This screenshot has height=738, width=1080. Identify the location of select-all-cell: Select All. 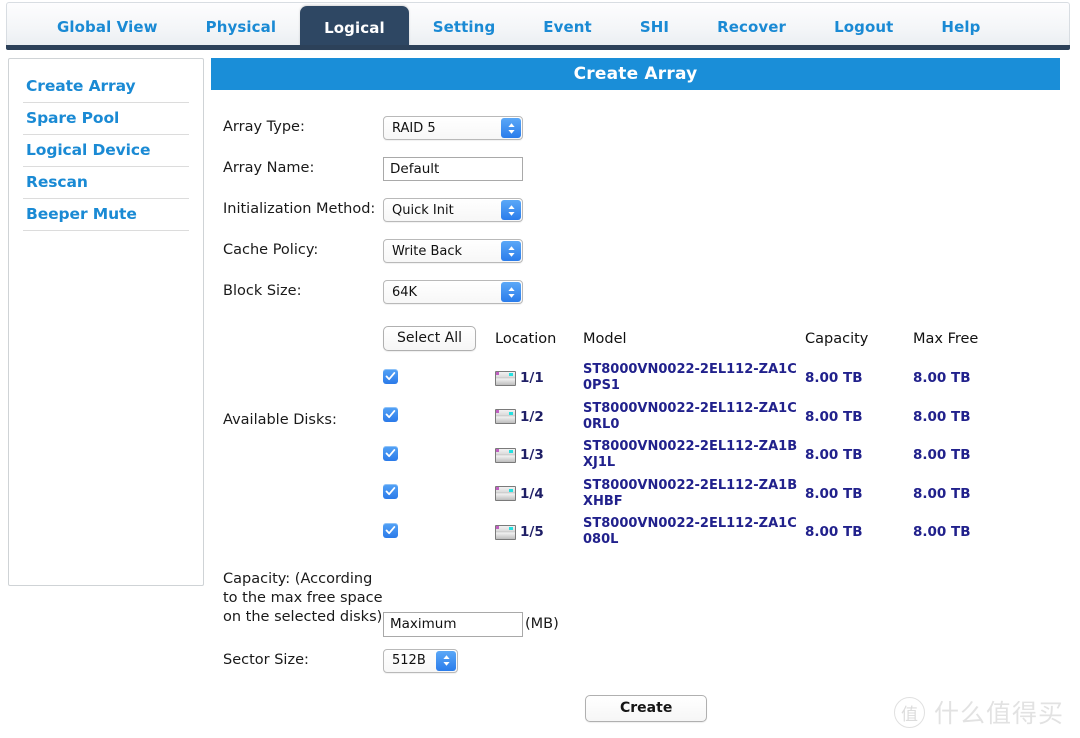
(439, 343).